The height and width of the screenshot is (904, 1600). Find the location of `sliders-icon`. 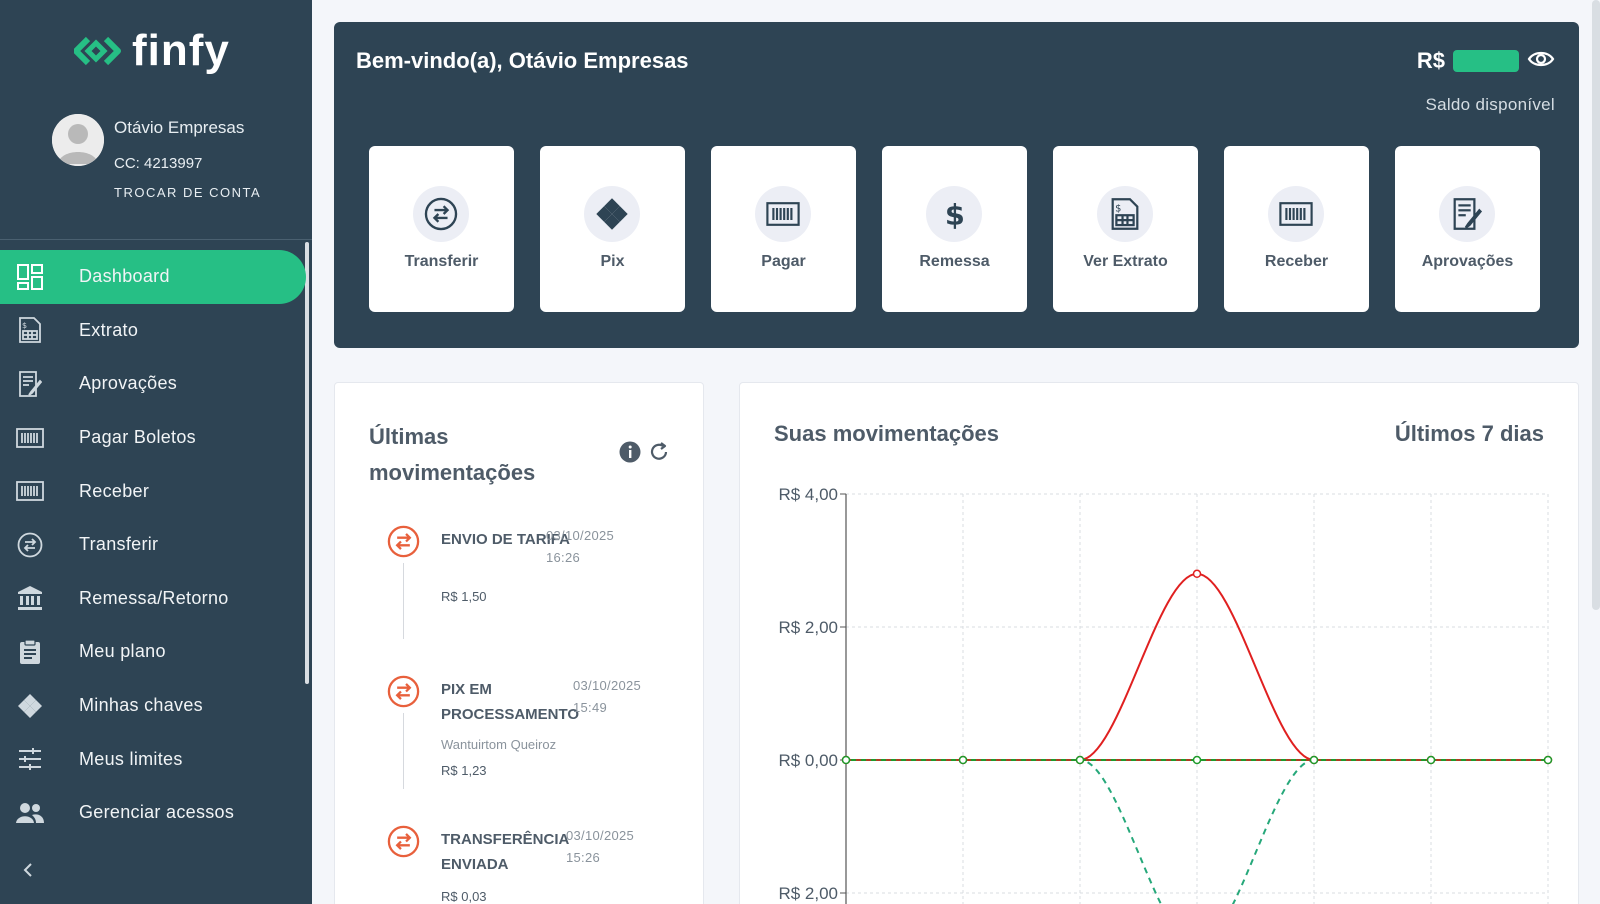

sliders-icon is located at coordinates (30, 759).